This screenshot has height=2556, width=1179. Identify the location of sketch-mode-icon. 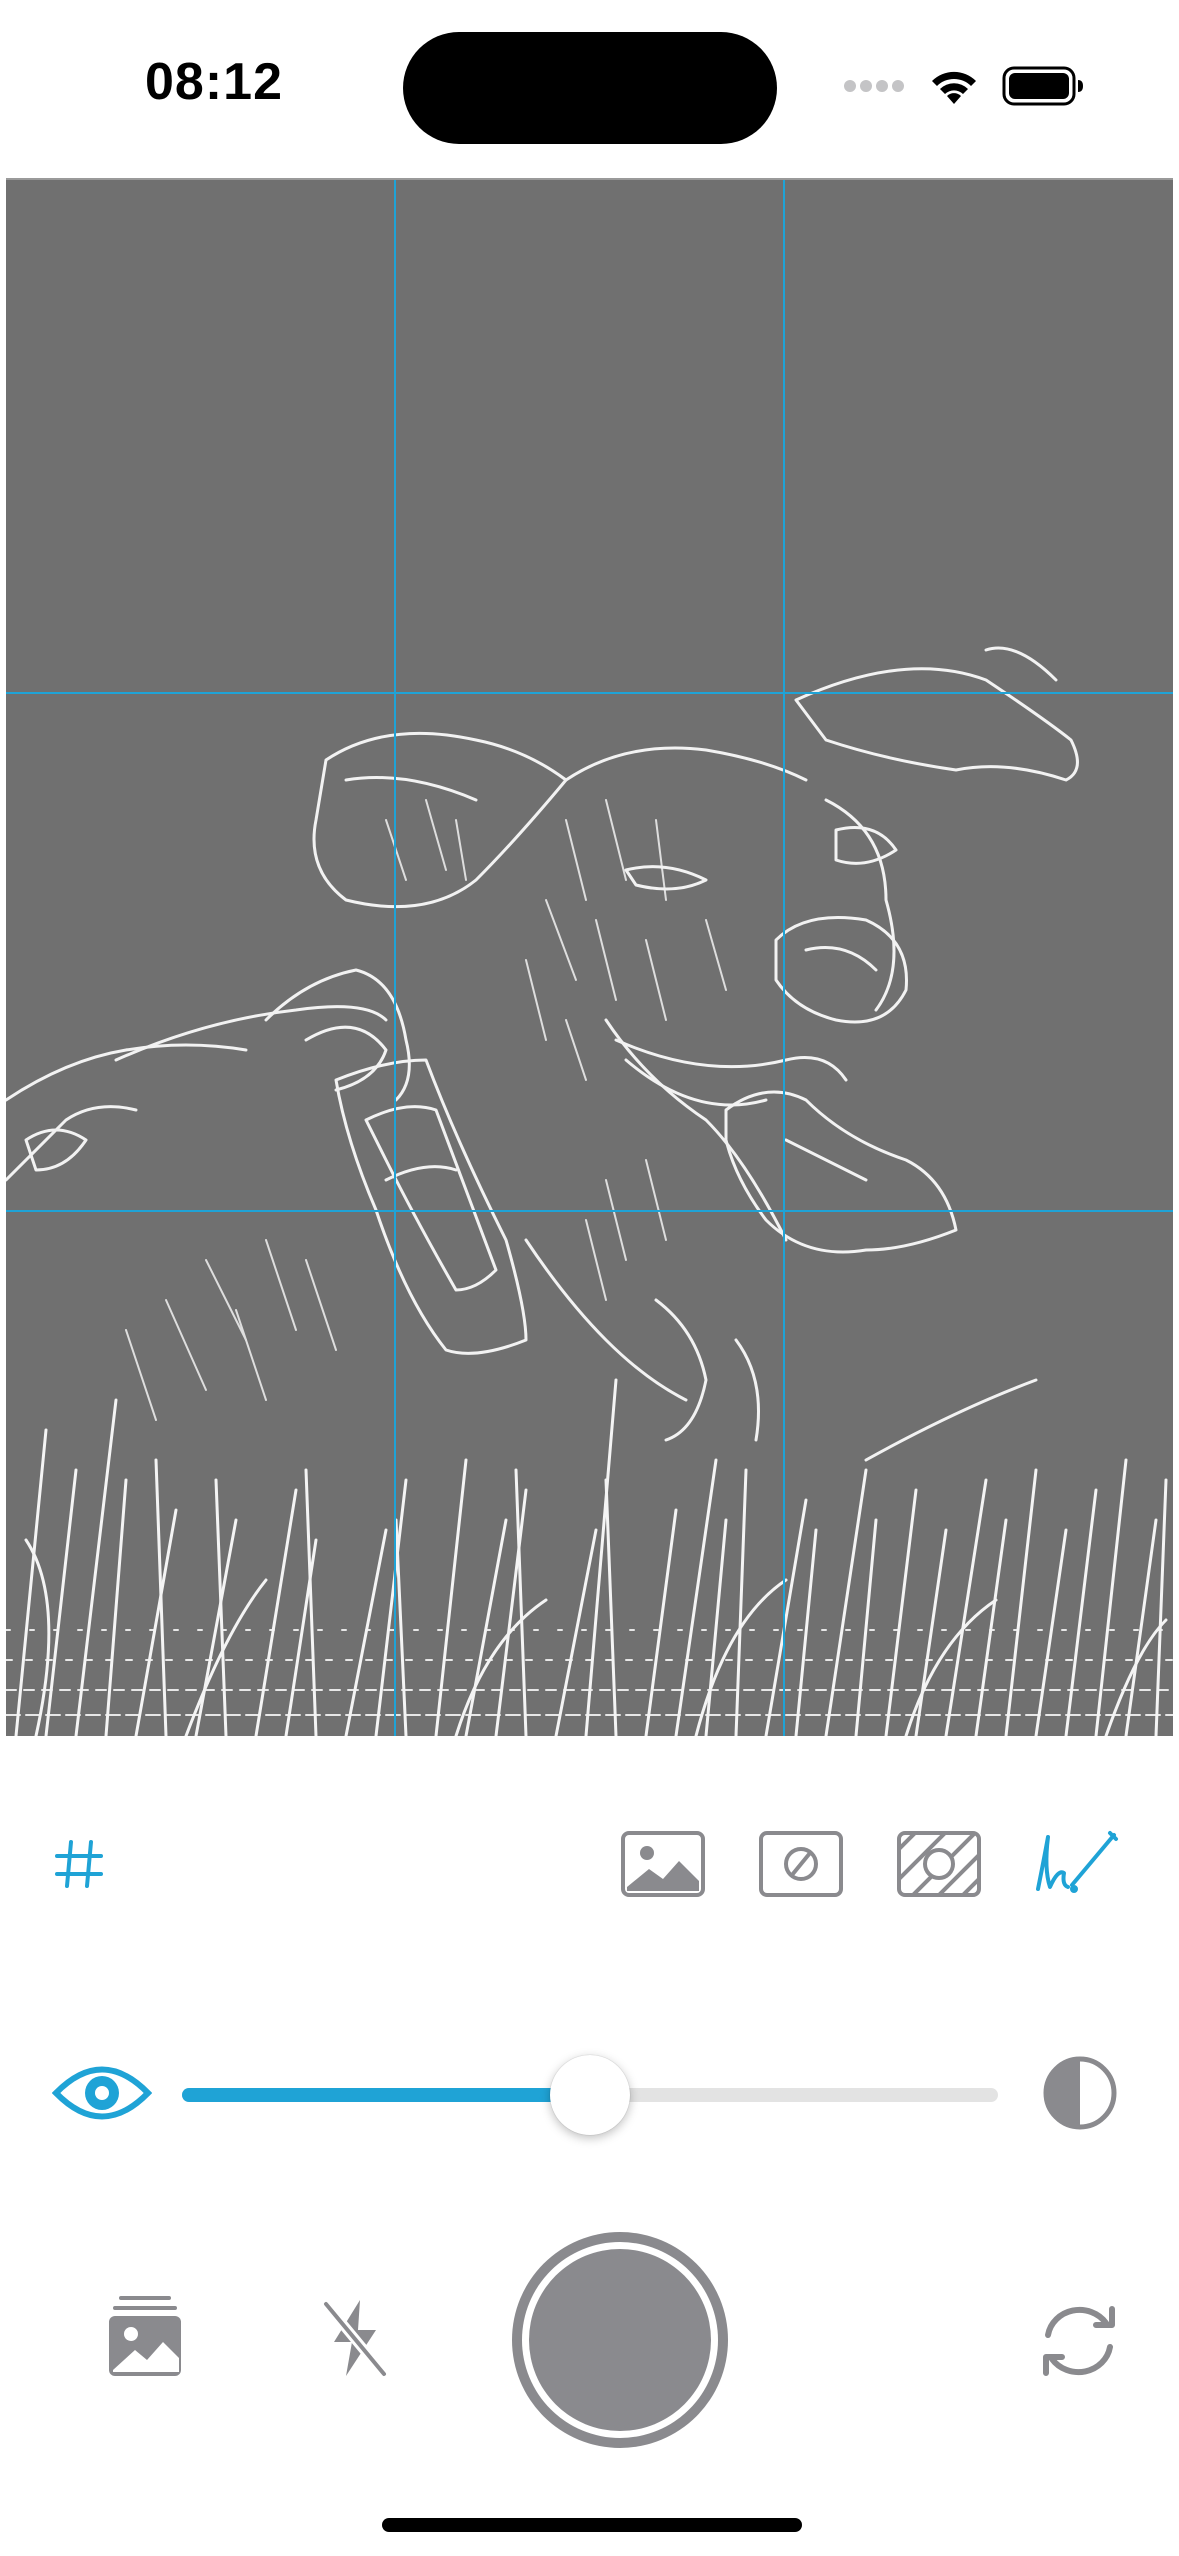
(1075, 1866).